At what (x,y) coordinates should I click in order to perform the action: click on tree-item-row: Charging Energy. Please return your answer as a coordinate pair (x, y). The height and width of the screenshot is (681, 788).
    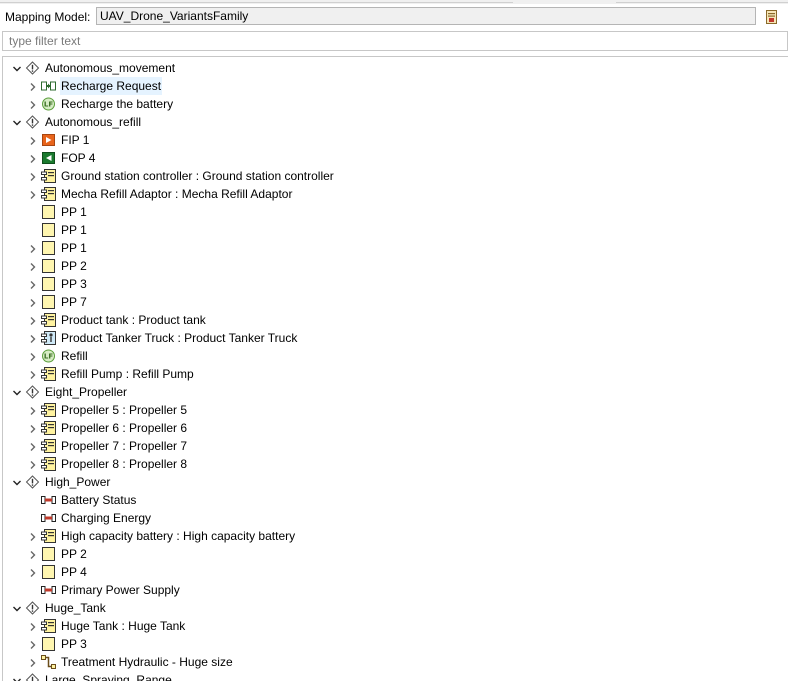
    Looking at the image, I should click on (393, 518).